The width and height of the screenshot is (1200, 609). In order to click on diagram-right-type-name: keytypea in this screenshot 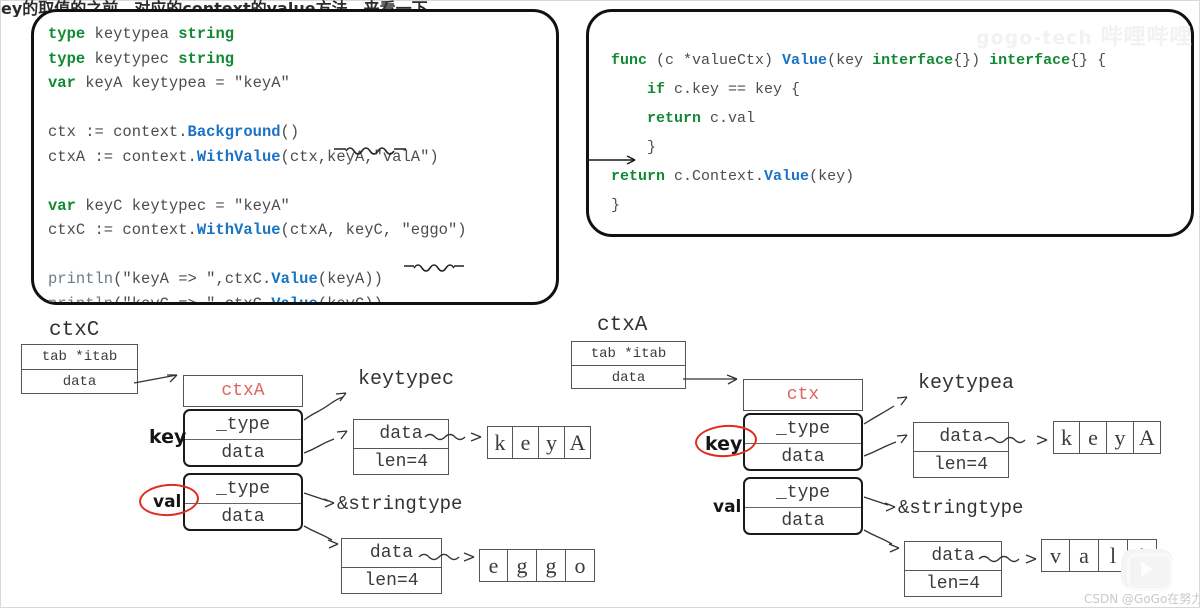, I will do `click(966, 383)`.